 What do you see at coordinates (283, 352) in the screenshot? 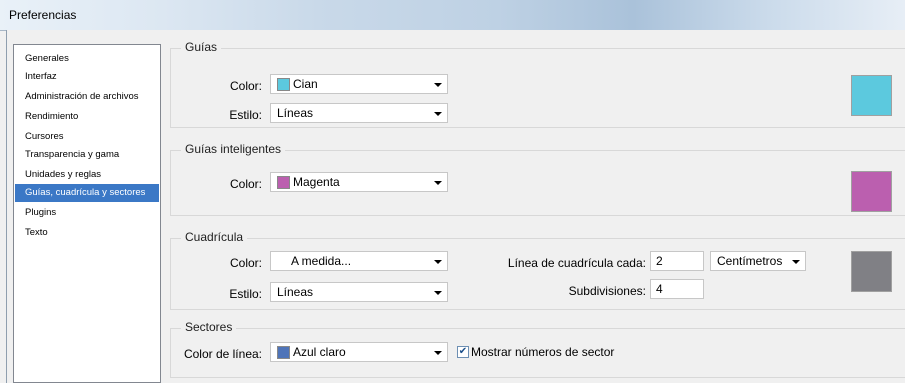
I see `azul-claro-swatch-icon` at bounding box center [283, 352].